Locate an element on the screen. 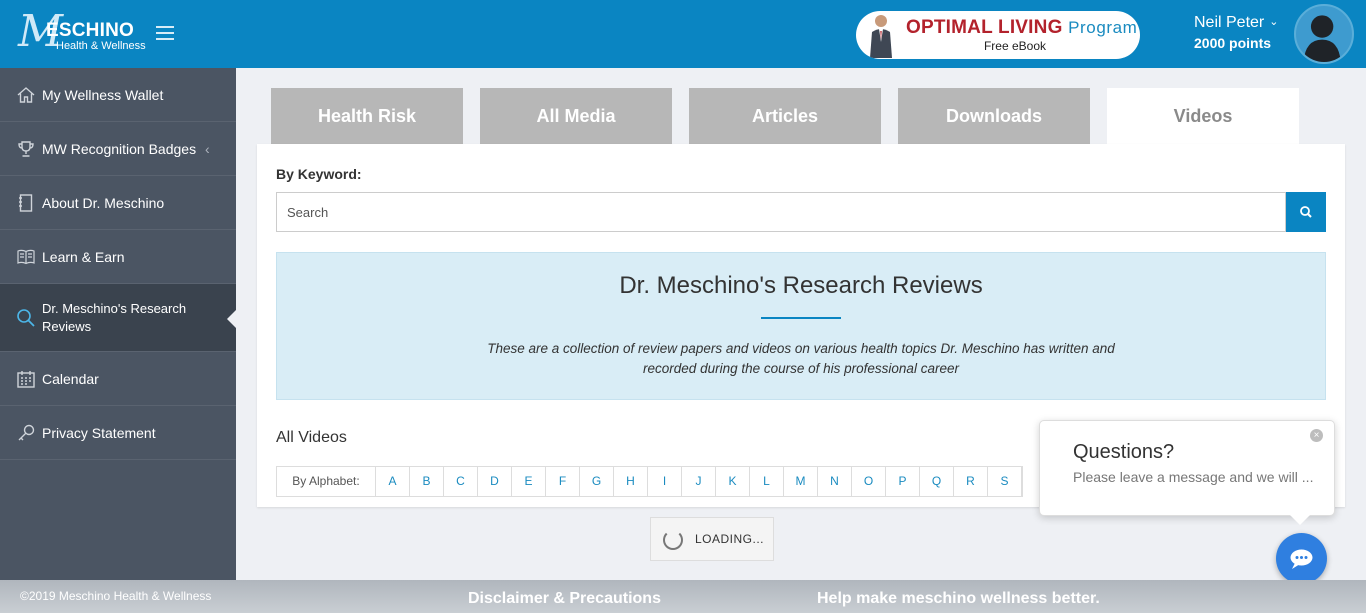 The height and width of the screenshot is (613, 1366). alphabet-letter: M is located at coordinates (801, 481).